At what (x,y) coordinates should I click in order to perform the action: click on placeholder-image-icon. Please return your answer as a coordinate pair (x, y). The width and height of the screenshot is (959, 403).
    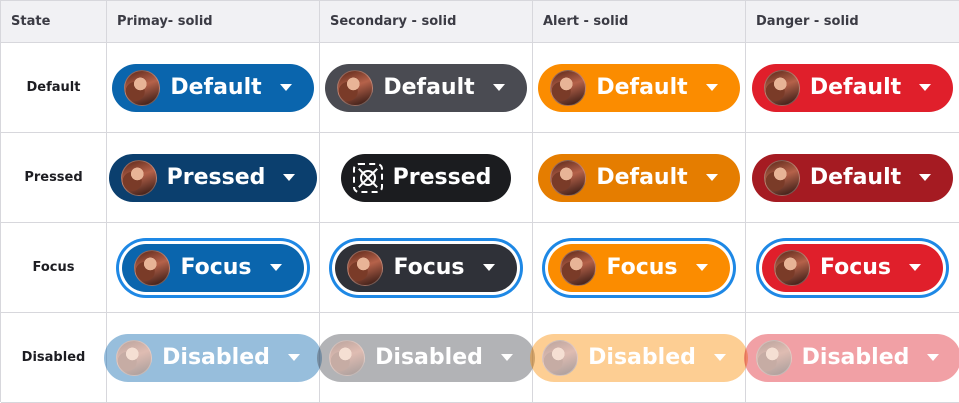
    Looking at the image, I should click on (367, 177).